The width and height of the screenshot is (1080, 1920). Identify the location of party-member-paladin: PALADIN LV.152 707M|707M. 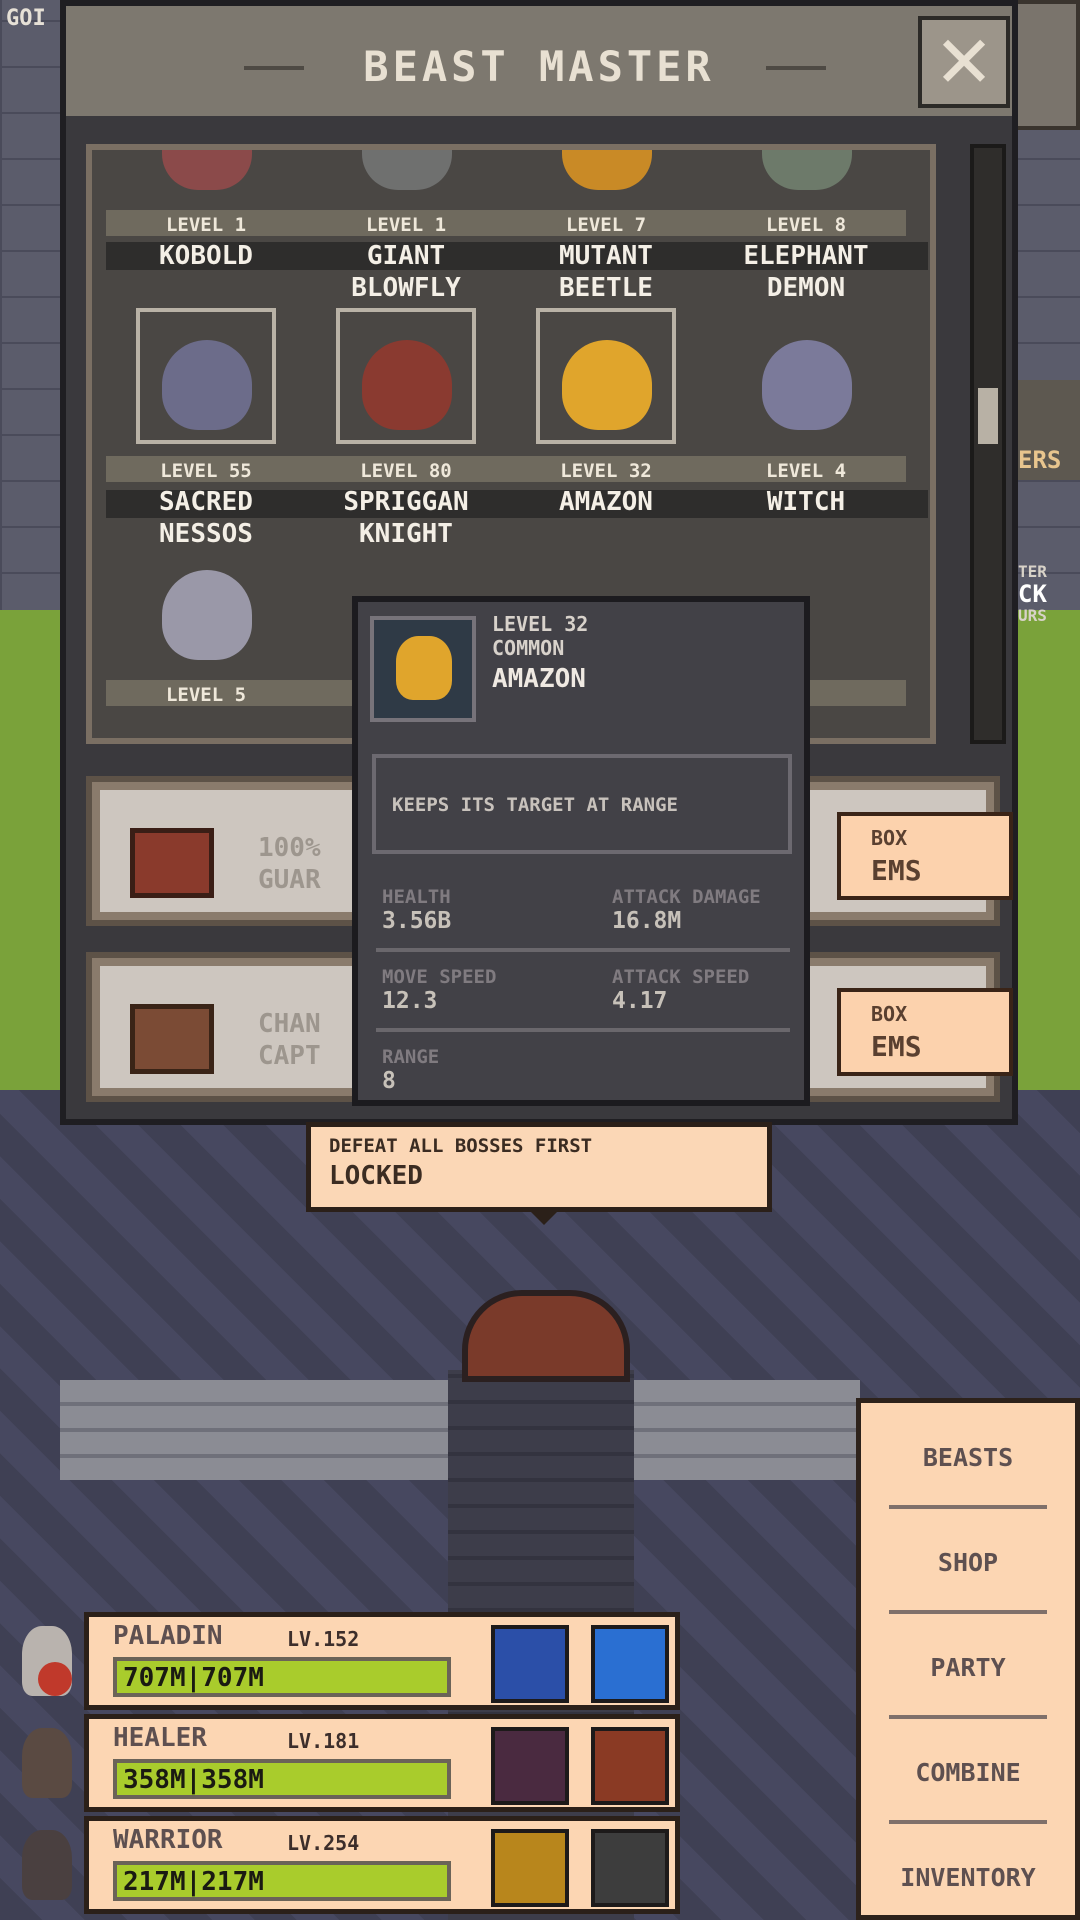
(340, 1661).